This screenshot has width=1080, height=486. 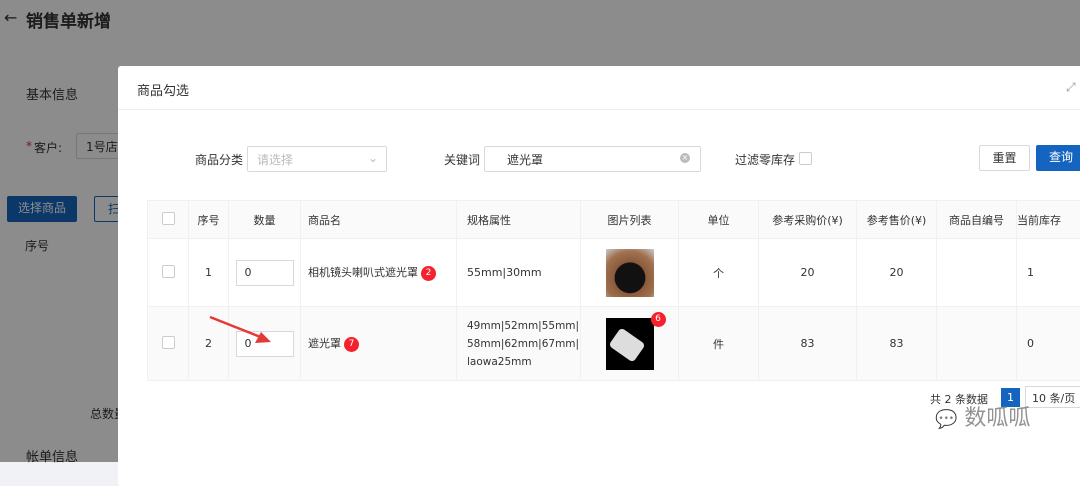 I want to click on watermark: 💬 数呱呱, so click(x=982, y=416).